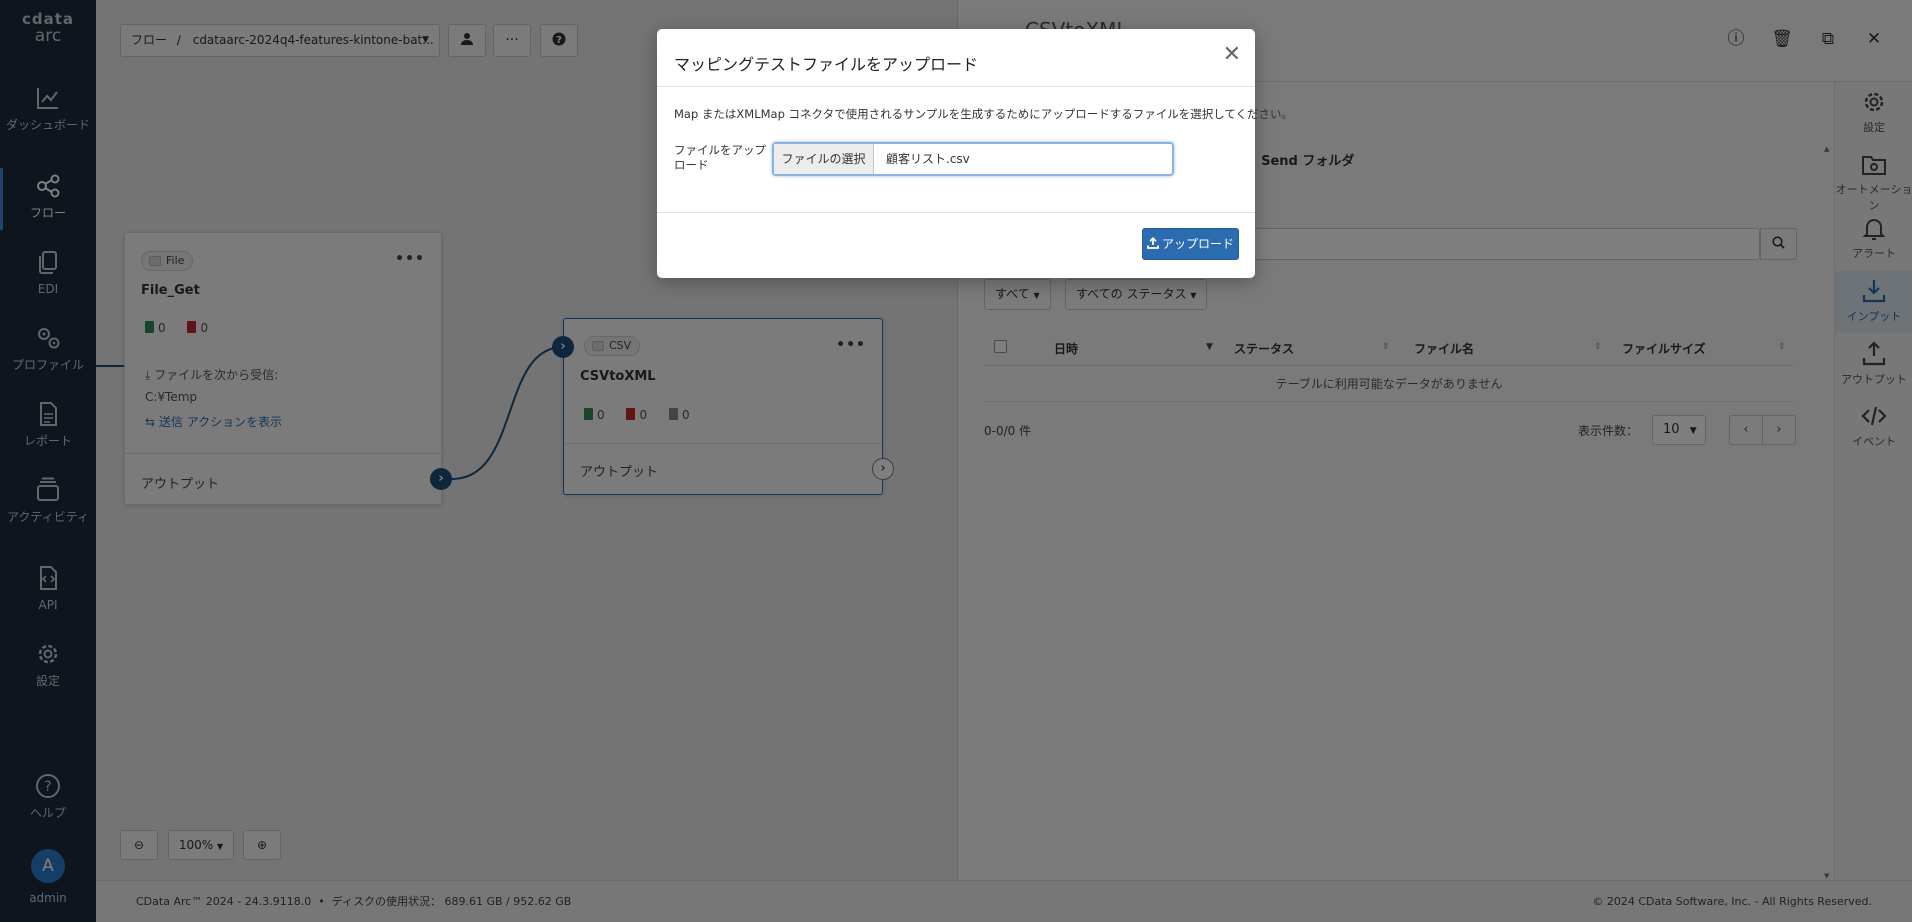 This screenshot has height=922, width=1912. Describe the element at coordinates (1232, 55) in the screenshot. I see `close-icon: ✕` at that location.